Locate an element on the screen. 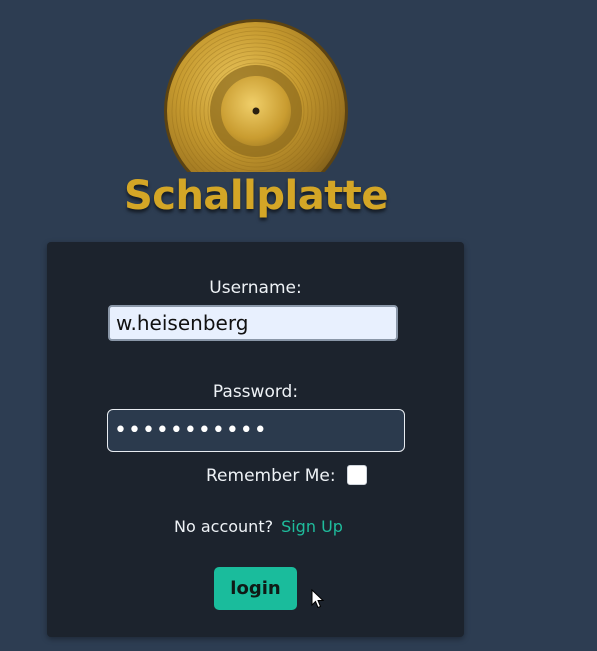 The height and width of the screenshot is (651, 597). remember-me-row: Remember Me: is located at coordinates (255, 476).